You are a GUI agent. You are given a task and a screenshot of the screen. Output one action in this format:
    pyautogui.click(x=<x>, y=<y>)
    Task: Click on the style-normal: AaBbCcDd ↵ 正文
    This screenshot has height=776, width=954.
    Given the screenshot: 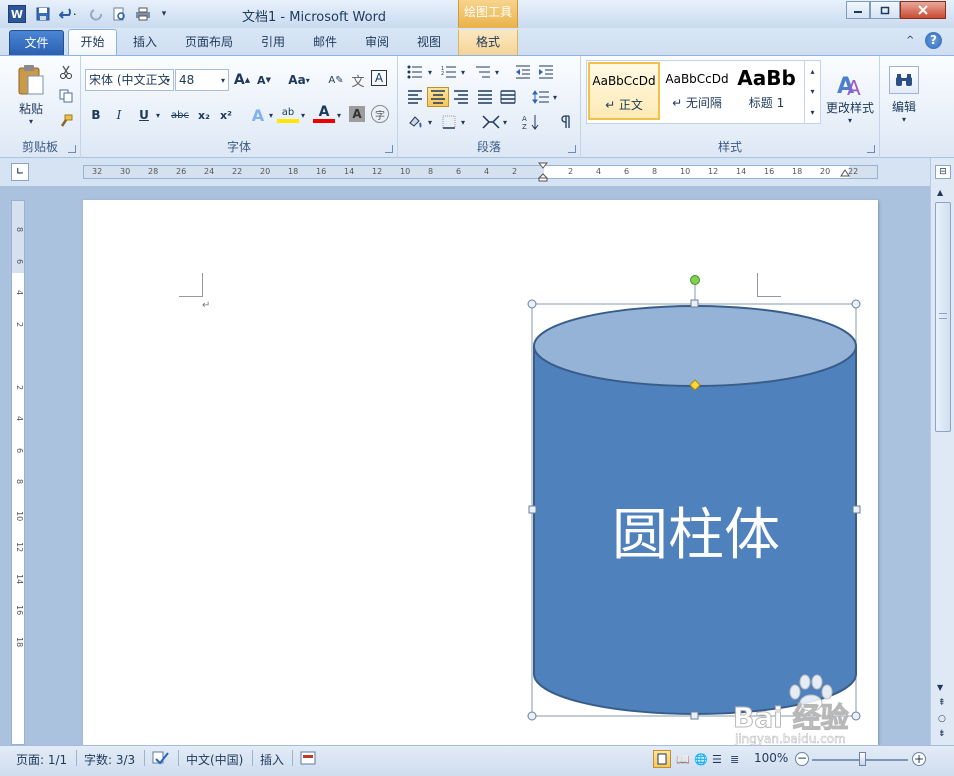 What is the action you would take?
    pyautogui.click(x=624, y=91)
    